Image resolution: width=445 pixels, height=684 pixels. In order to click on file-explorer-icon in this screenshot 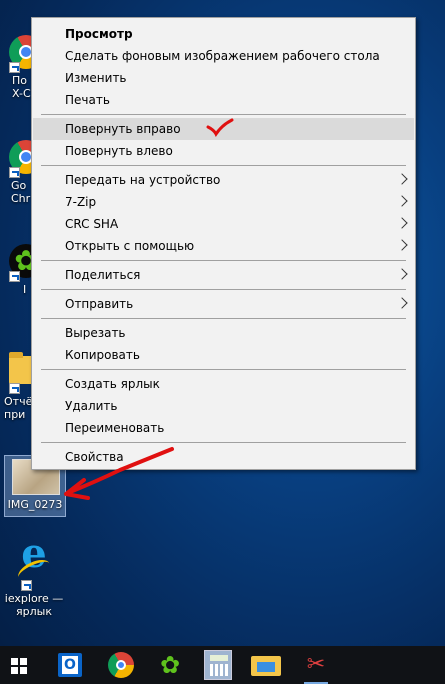, I will do `click(266, 666)`.